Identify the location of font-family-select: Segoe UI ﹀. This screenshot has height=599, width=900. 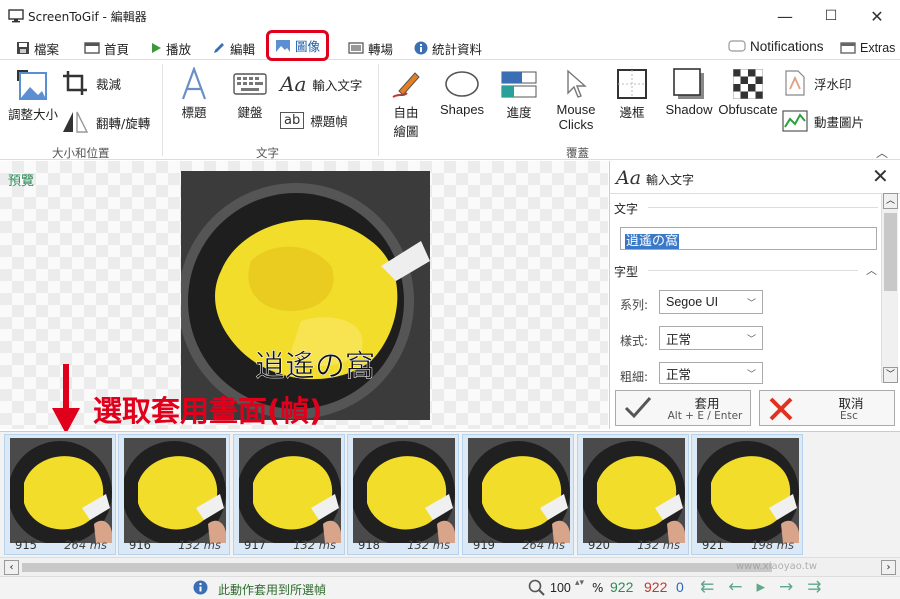
(711, 302).